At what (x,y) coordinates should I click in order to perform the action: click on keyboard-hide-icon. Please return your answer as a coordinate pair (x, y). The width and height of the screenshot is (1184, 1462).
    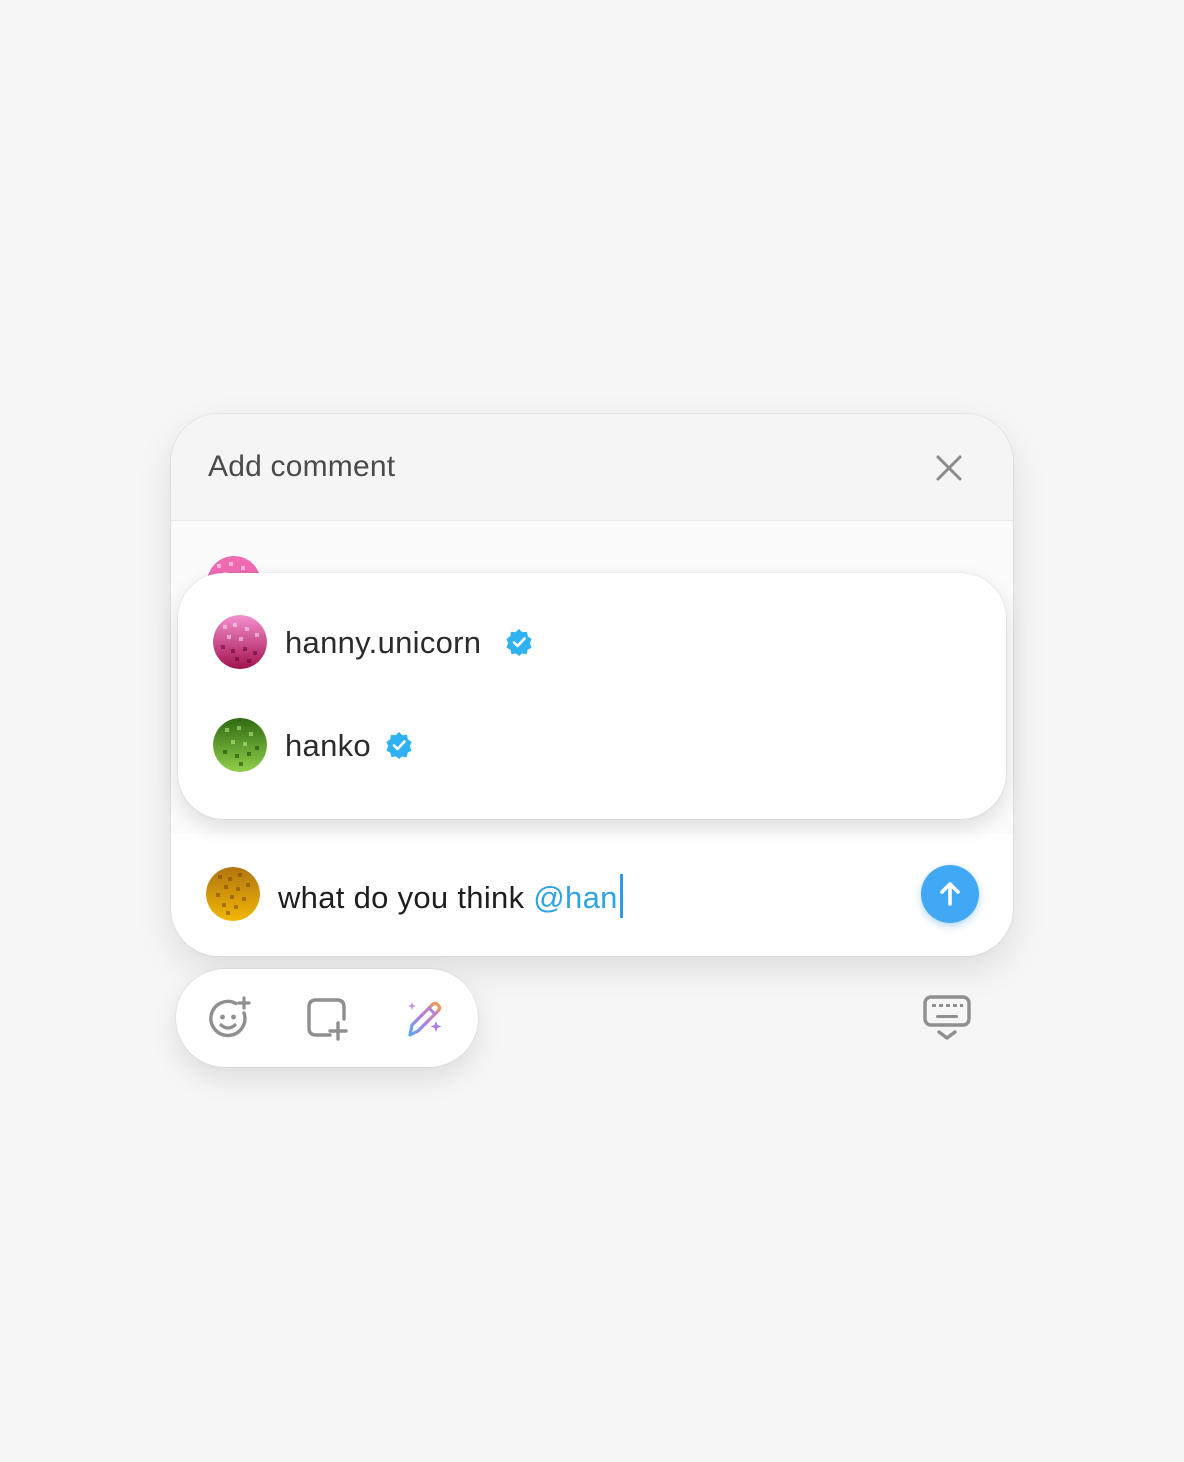
    Looking at the image, I should click on (947, 1017).